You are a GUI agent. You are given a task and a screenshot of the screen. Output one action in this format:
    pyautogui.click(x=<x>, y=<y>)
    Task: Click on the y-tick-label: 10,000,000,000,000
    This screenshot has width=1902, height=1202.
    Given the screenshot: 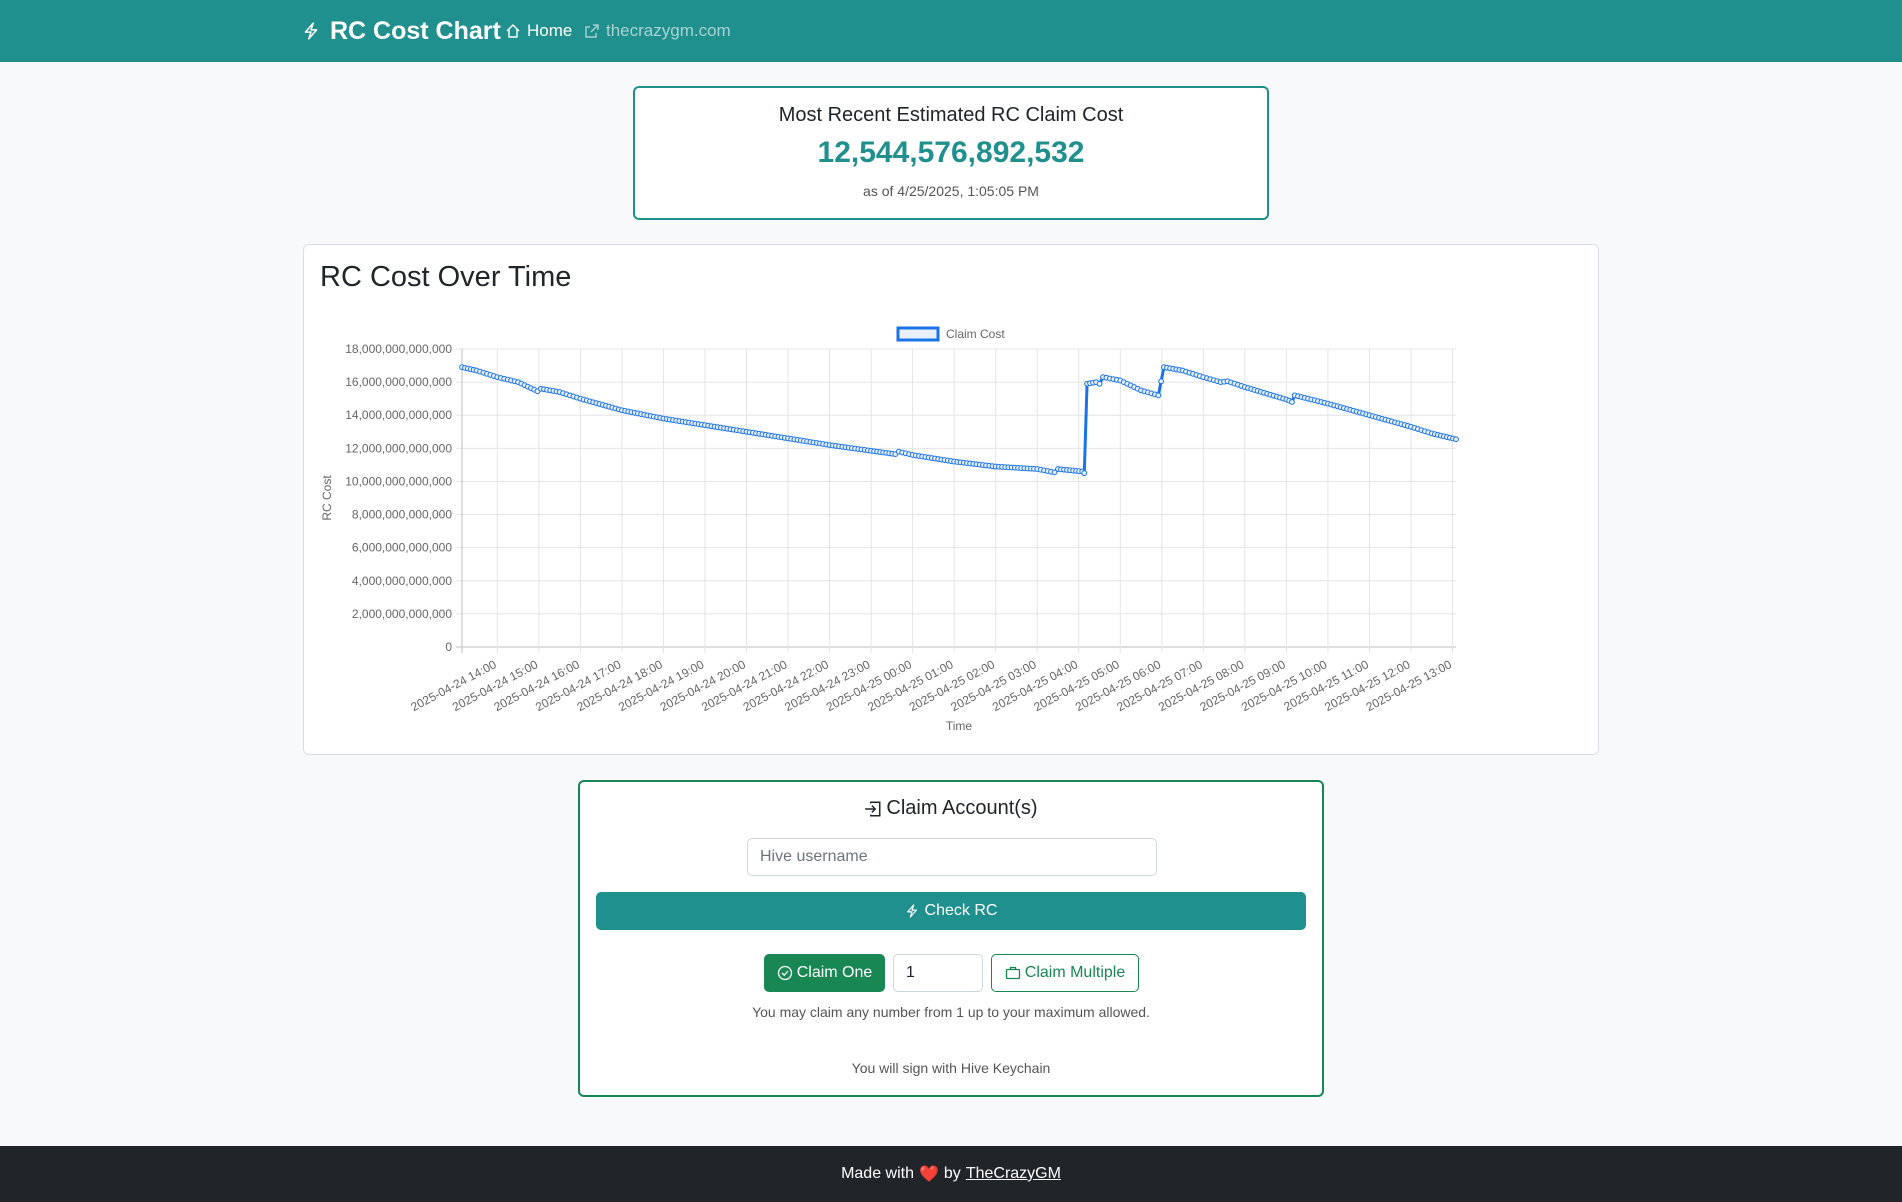 What is the action you would take?
    pyautogui.click(x=398, y=481)
    